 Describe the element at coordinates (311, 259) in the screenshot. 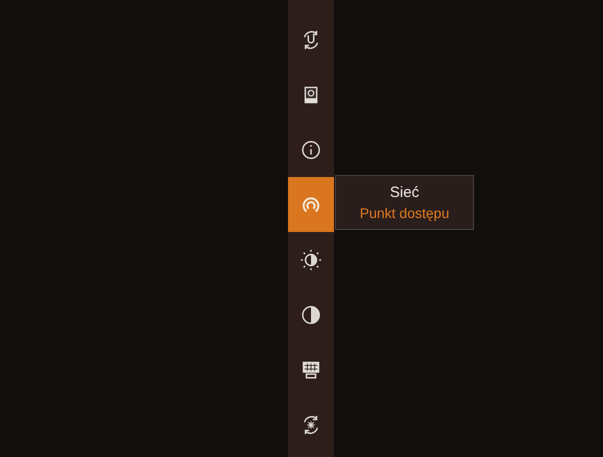

I see `brightness-icon` at that location.